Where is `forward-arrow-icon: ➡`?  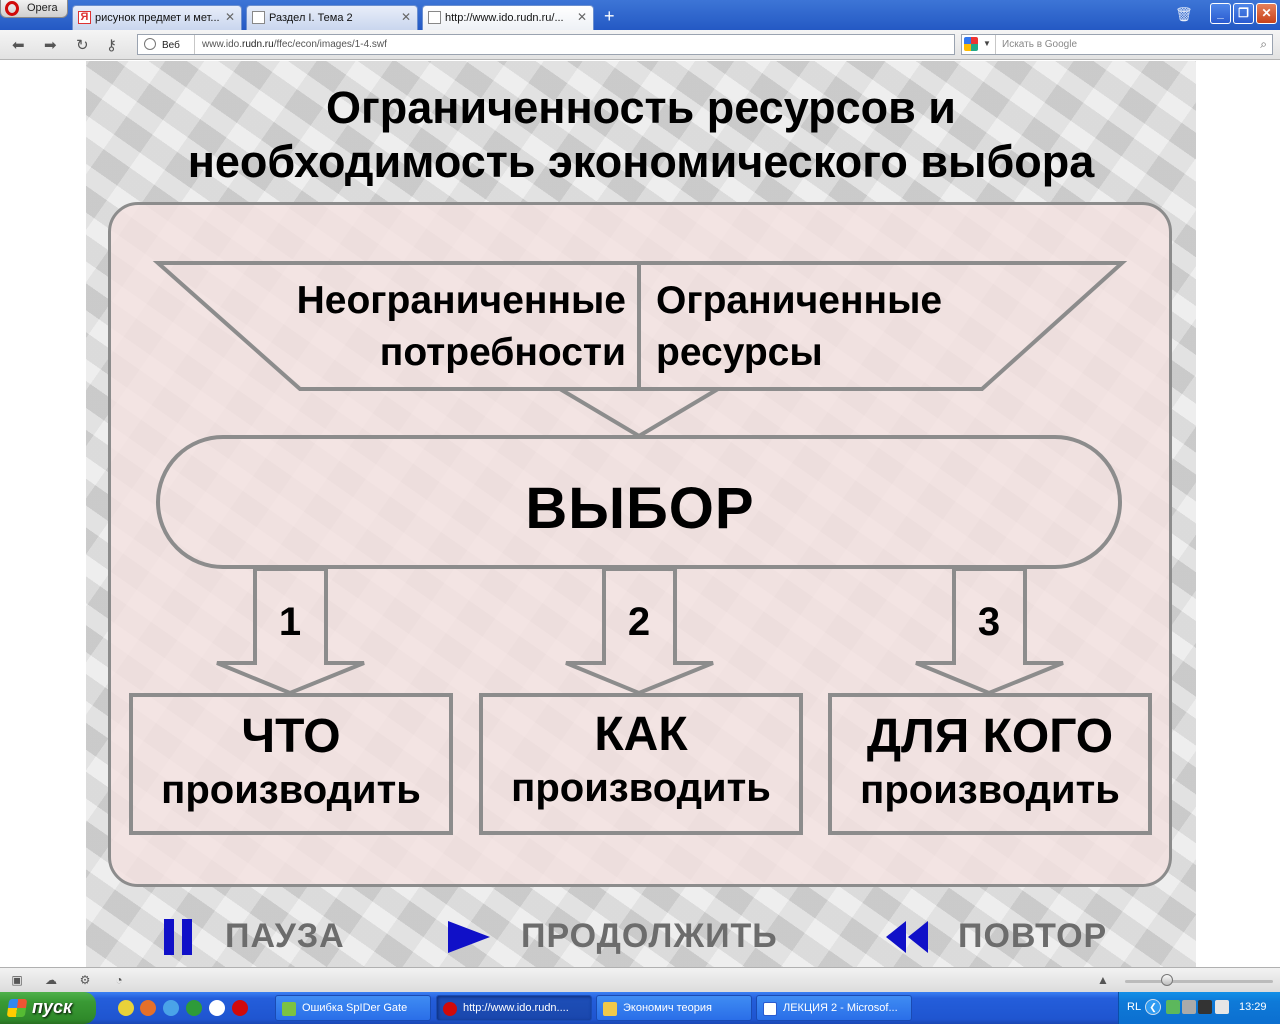
forward-arrow-icon: ➡ is located at coordinates (50, 45).